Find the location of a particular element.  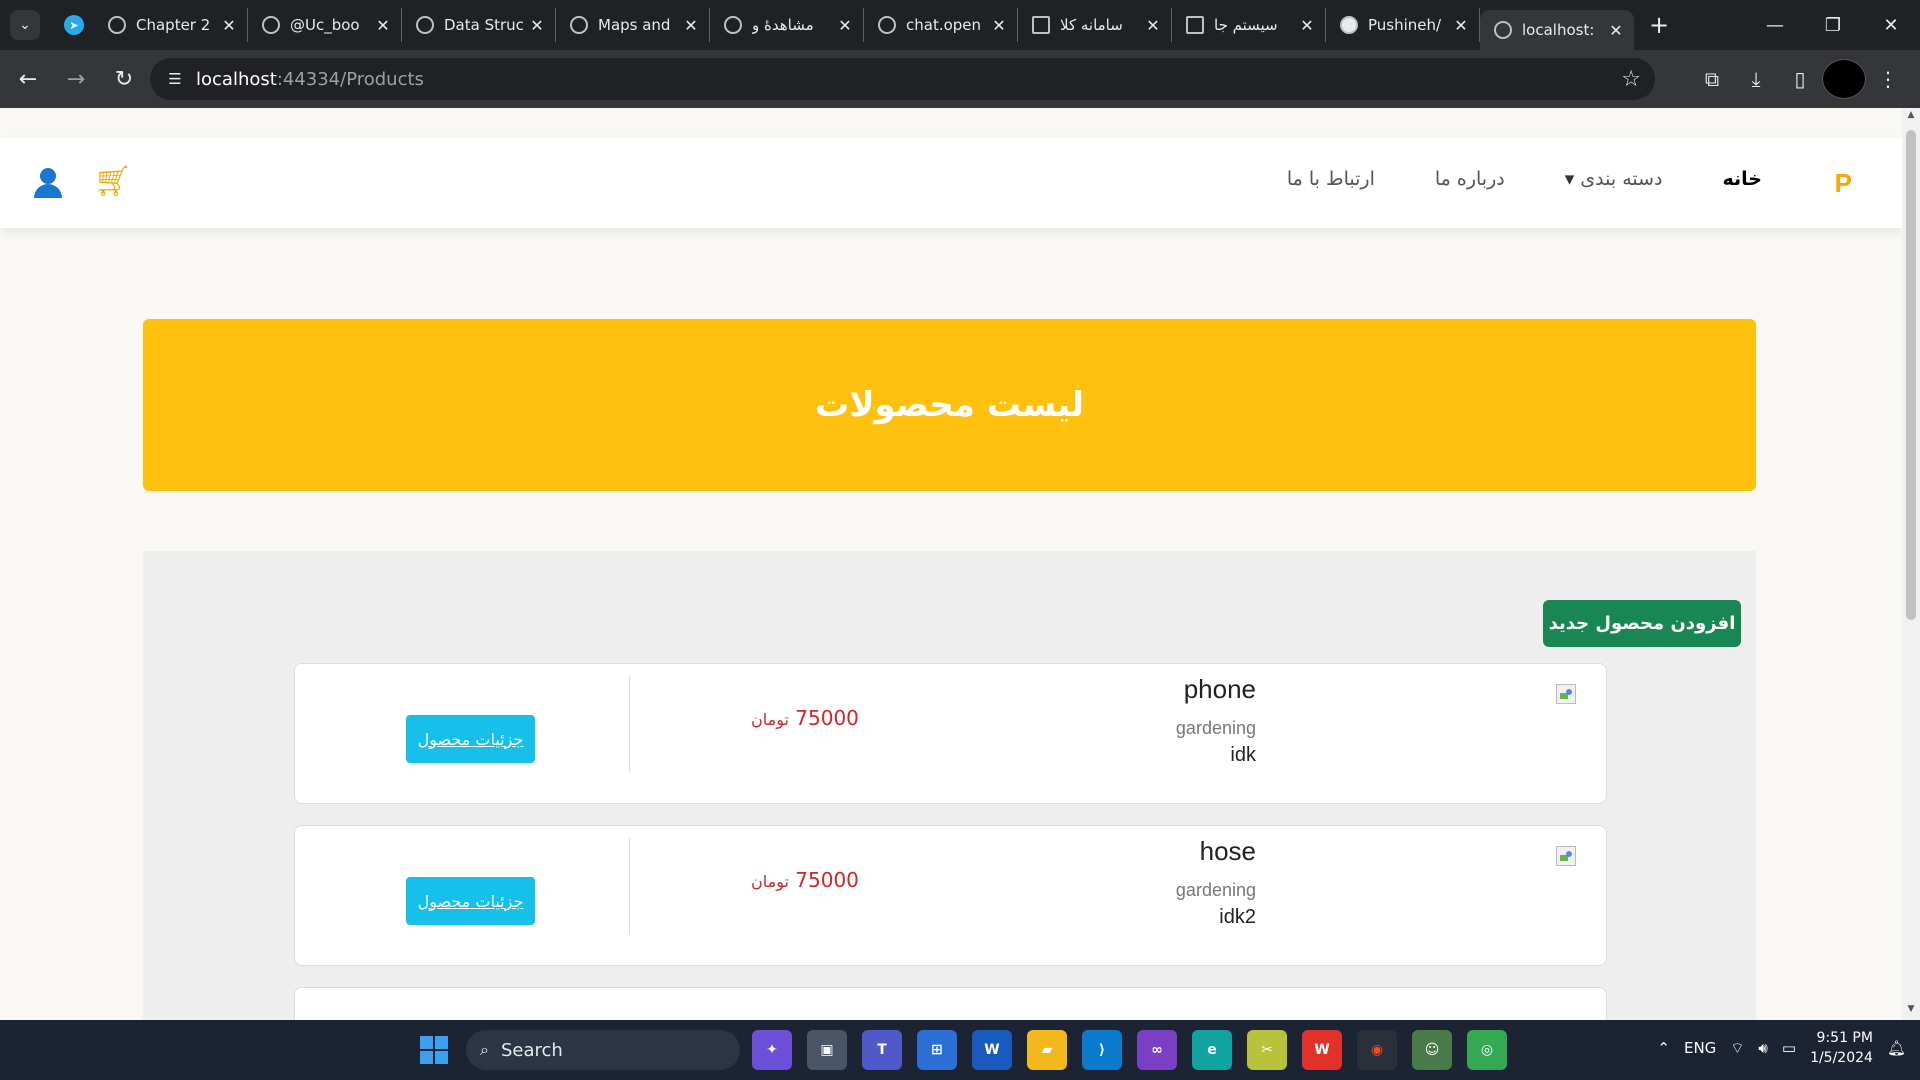

tab-0: Chapter 2 ✕ is located at coordinates (171, 25).